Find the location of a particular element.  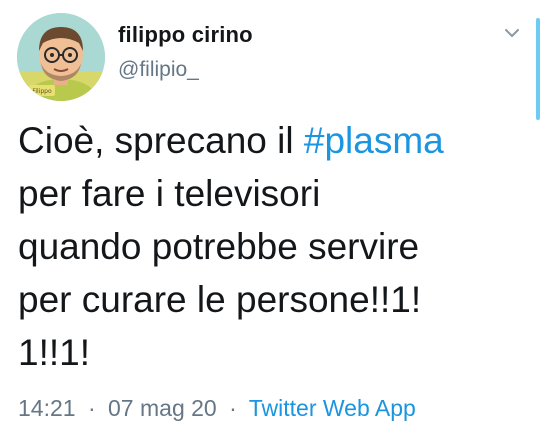

avatar: Filippo is located at coordinates (61, 57).